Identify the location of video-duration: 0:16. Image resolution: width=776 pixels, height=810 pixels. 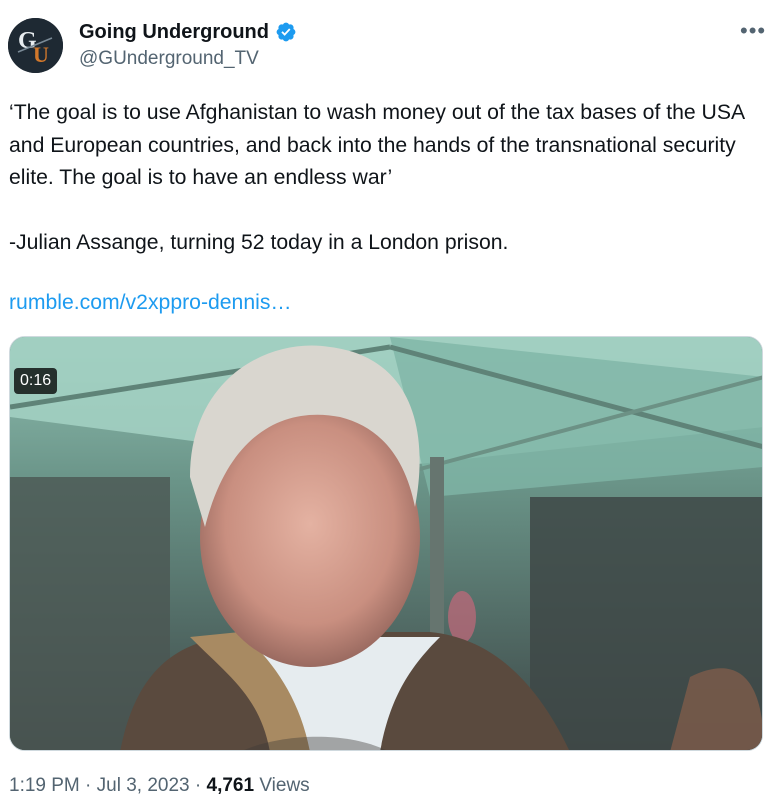
(36, 381).